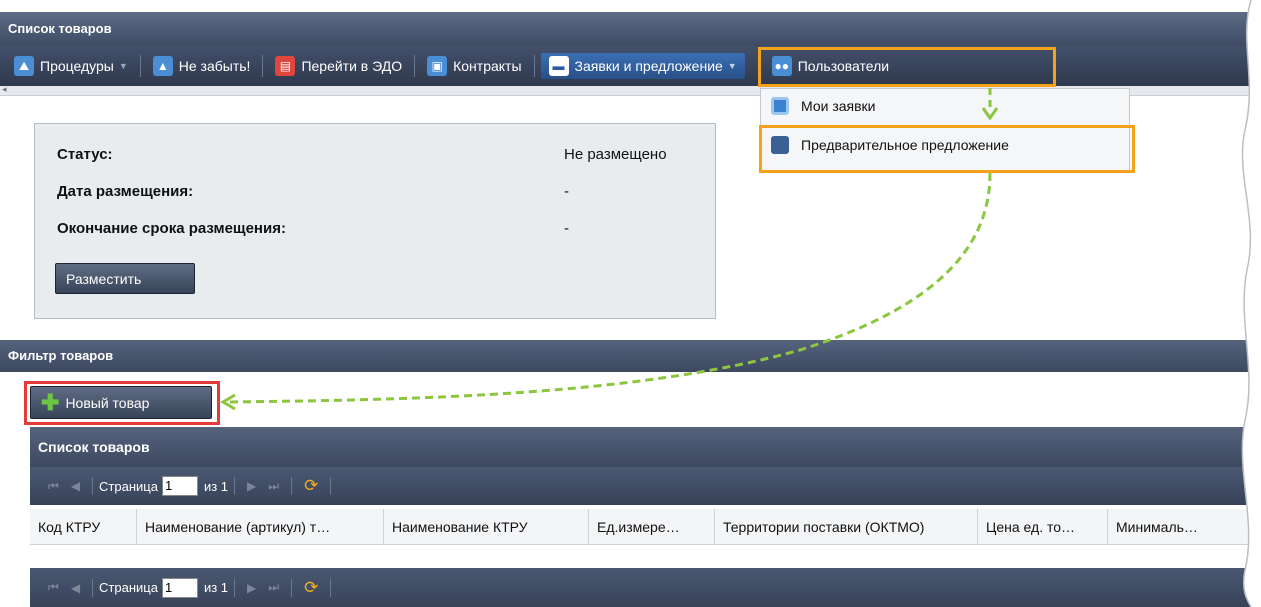 The width and height of the screenshot is (1261, 607). Describe the element at coordinates (1251, 303) in the screenshot. I see `torn-edge` at that location.